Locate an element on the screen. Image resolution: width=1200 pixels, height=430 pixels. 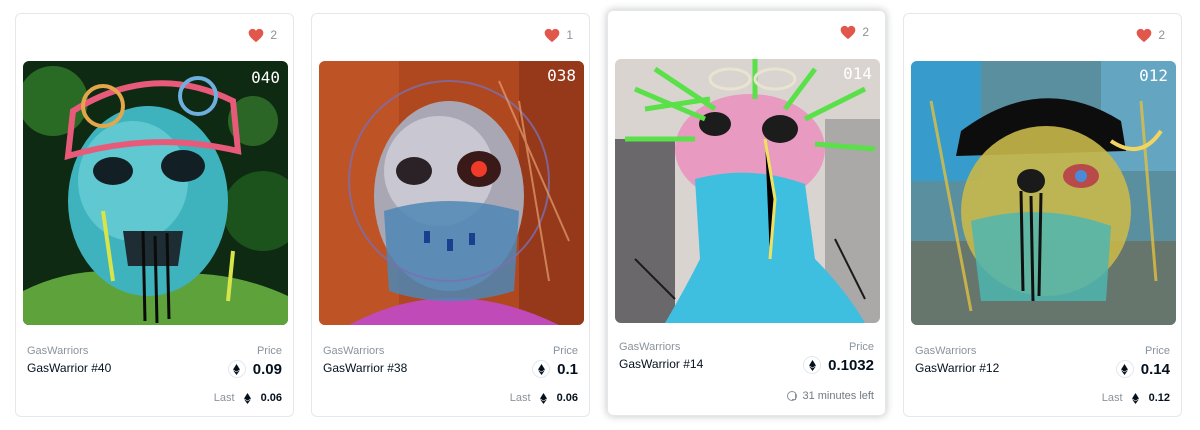
asset-name: GasWarrior #12 is located at coordinates (957, 368).